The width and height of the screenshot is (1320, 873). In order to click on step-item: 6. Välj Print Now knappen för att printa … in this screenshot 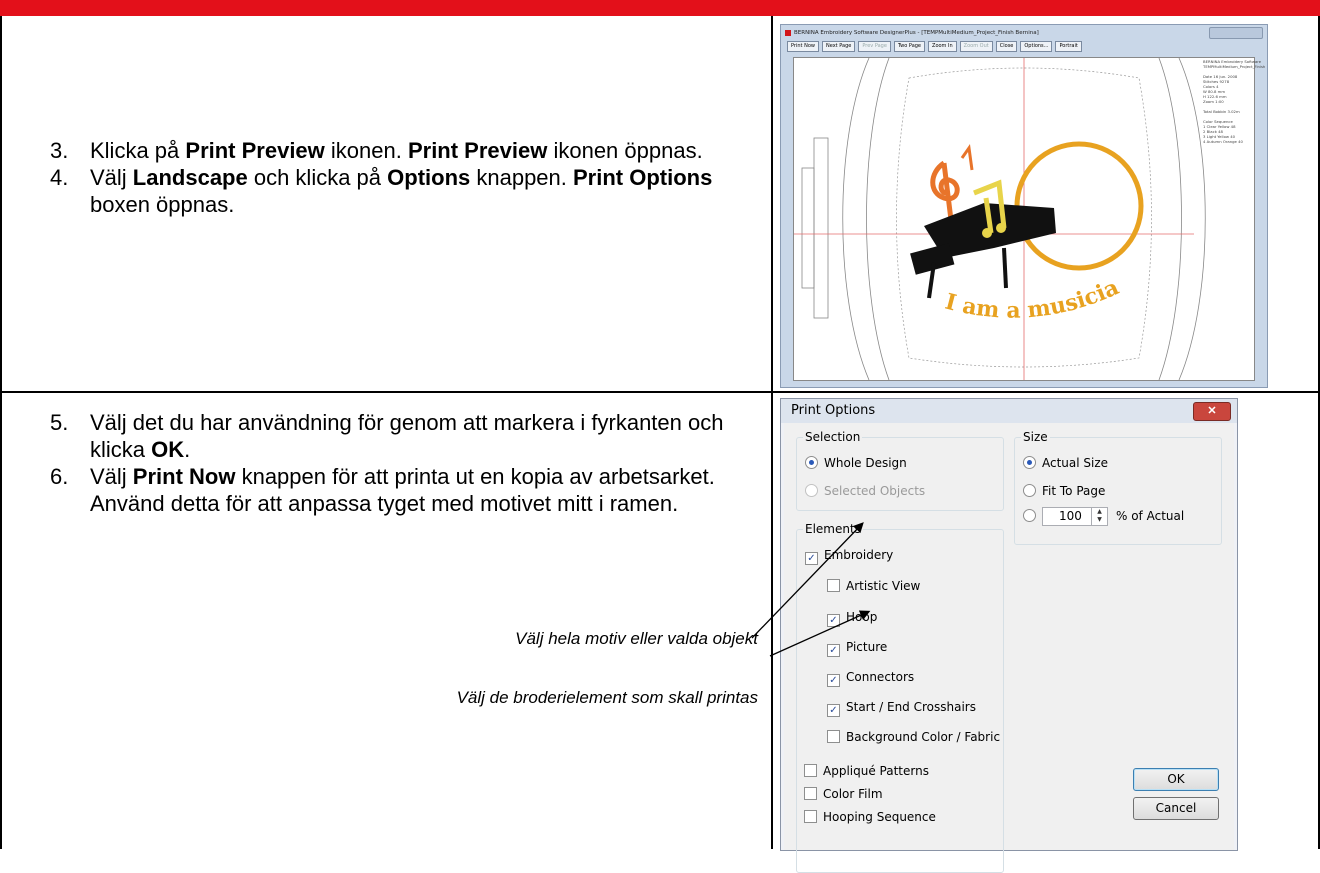, I will do `click(410, 490)`.